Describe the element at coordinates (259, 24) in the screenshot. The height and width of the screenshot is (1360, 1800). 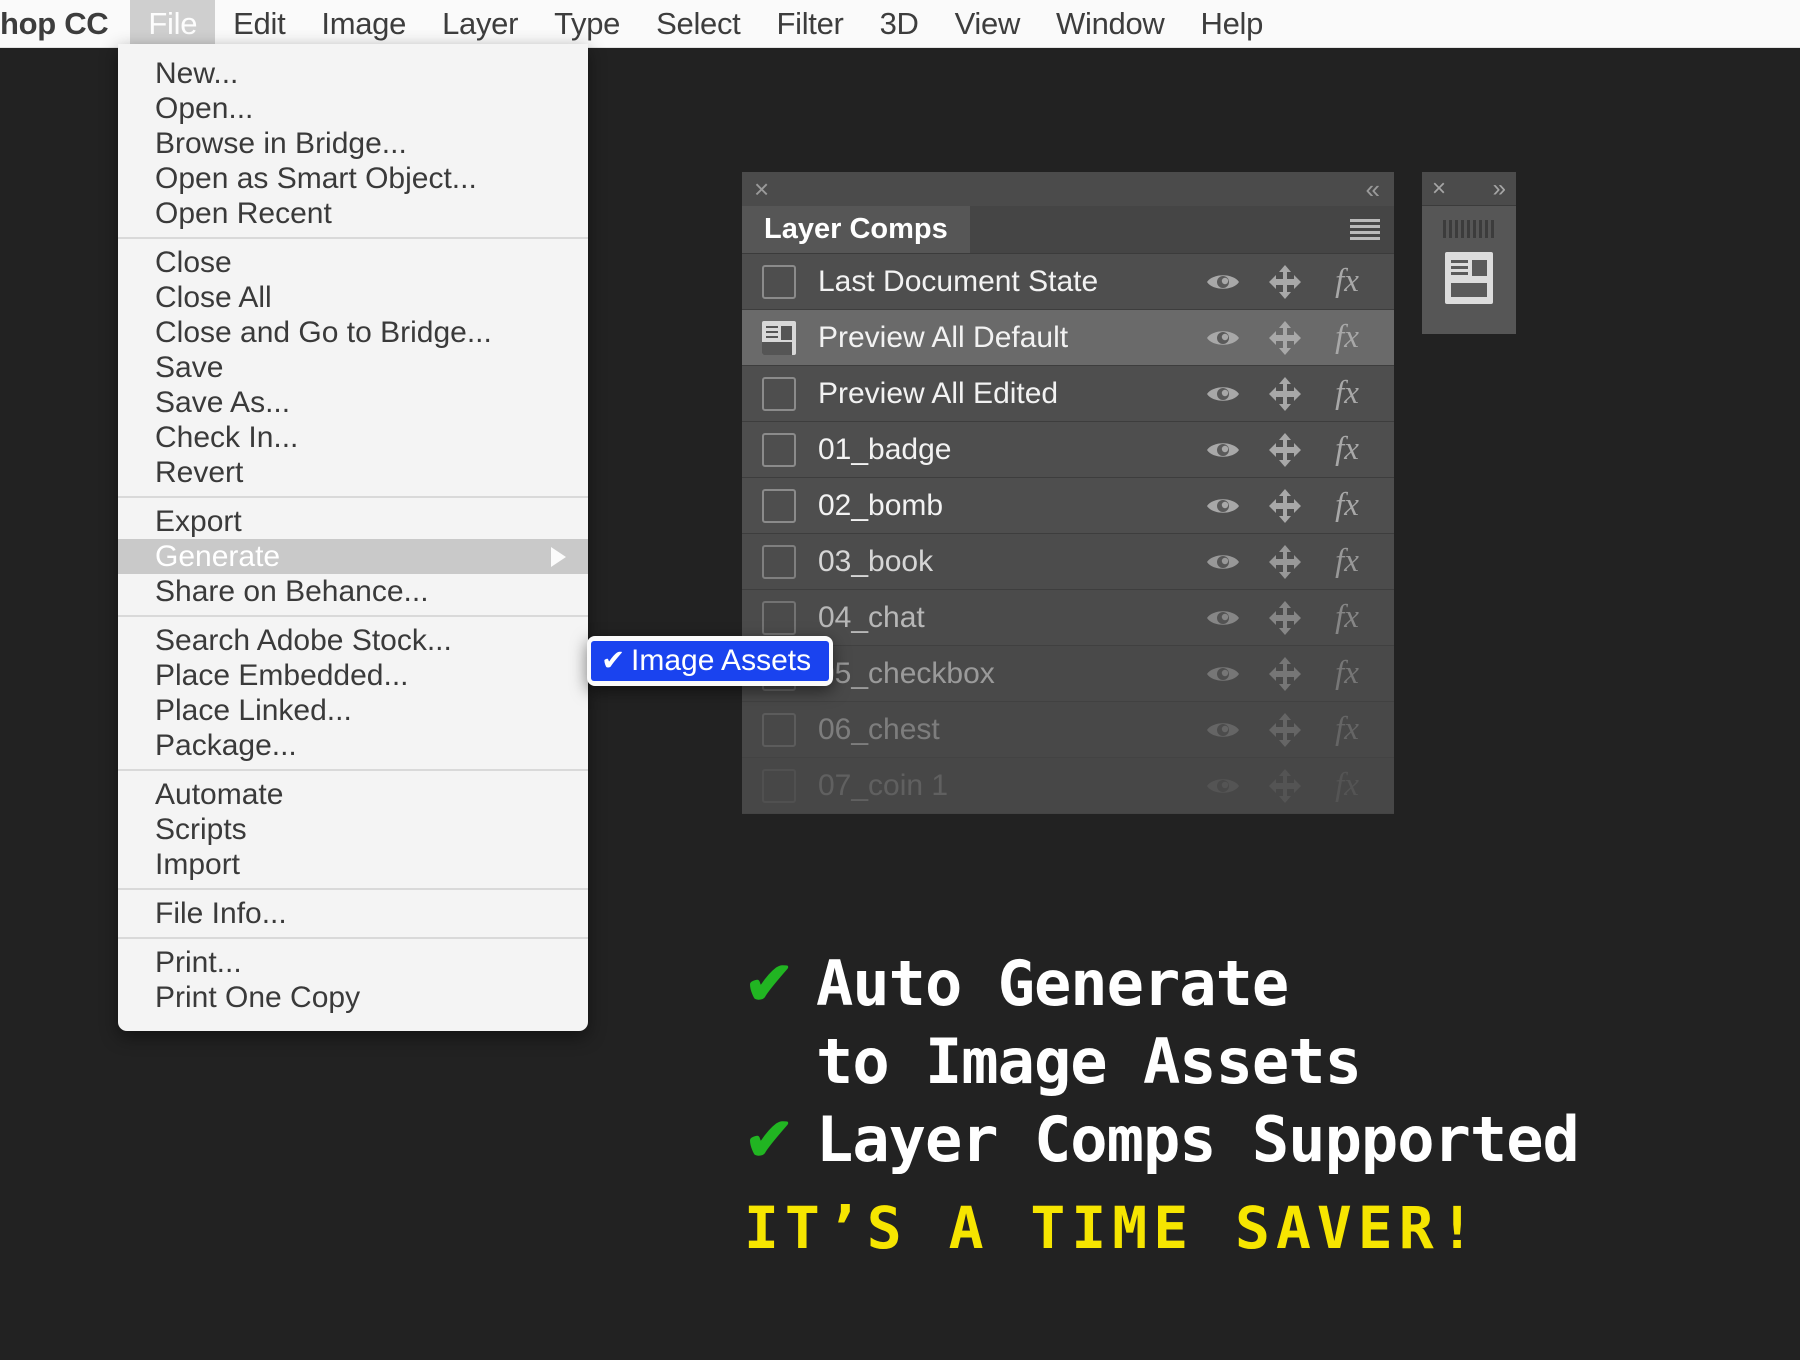
I see `menu-item-edit: Edit` at that location.